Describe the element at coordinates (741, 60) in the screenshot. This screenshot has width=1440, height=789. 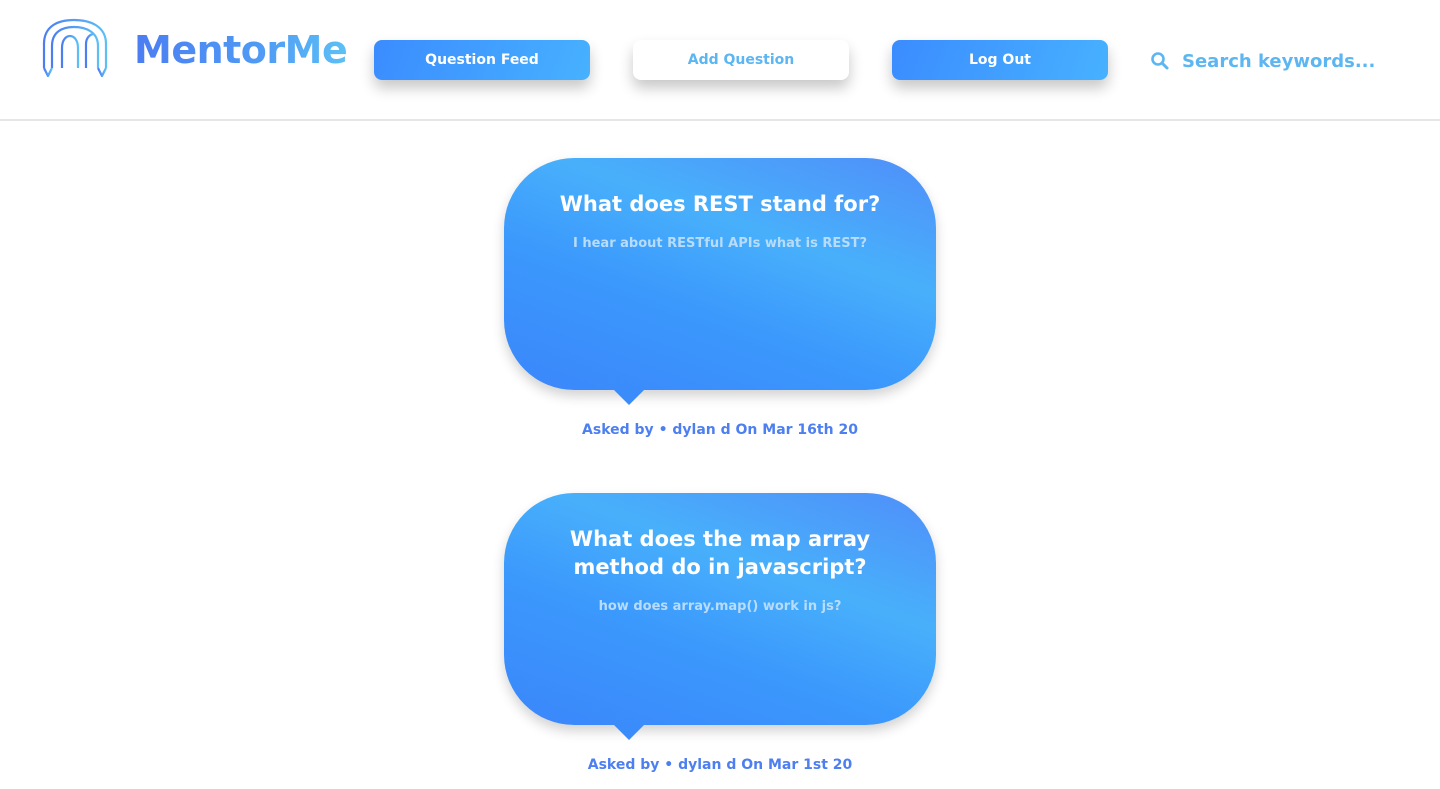
I see `add-question-button: Add Question` at that location.